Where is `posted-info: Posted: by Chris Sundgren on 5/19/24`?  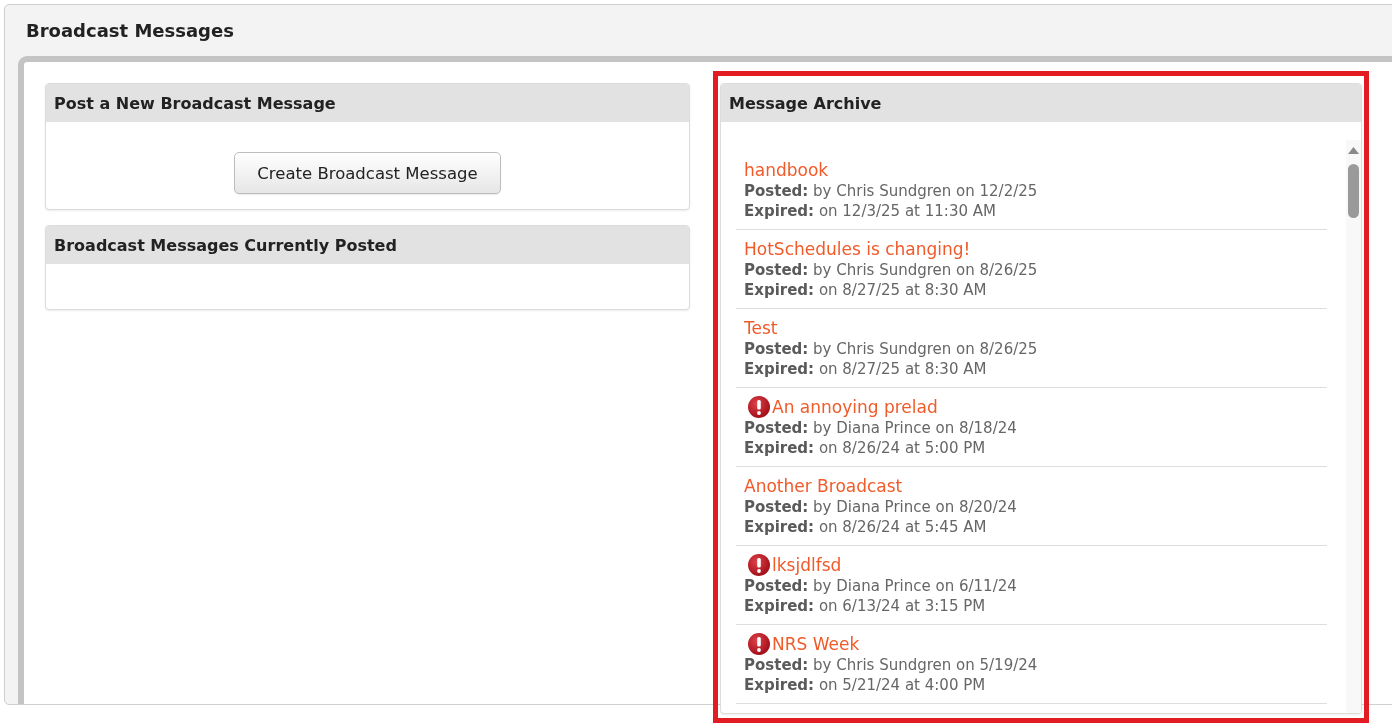 posted-info: Posted: by Chris Sundgren on 5/19/24 is located at coordinates (891, 665).